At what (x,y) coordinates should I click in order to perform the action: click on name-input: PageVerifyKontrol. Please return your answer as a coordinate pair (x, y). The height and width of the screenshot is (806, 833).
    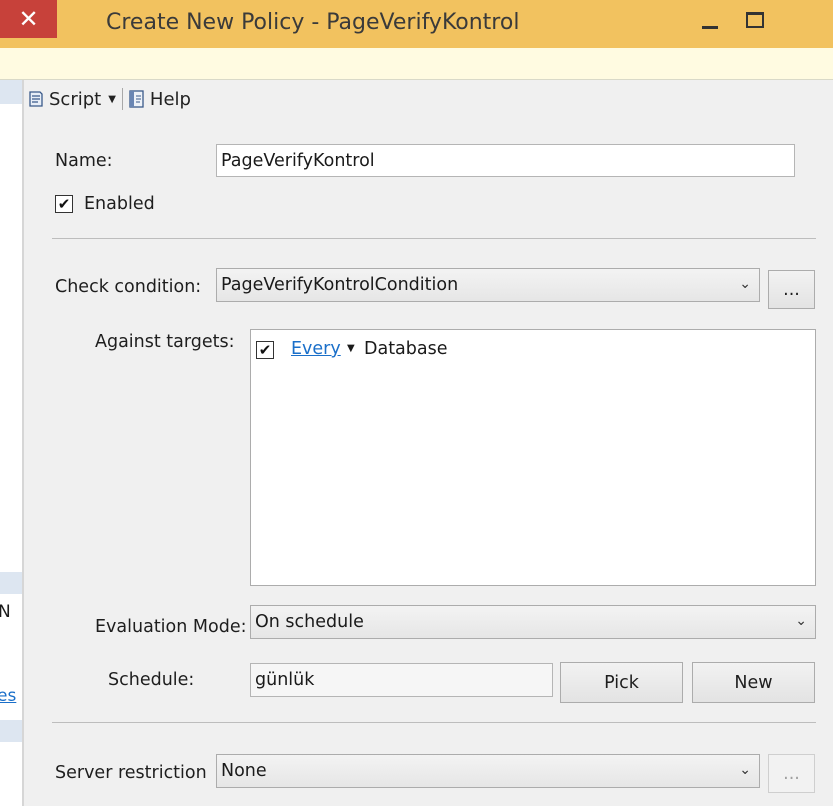
    Looking at the image, I should click on (505, 160).